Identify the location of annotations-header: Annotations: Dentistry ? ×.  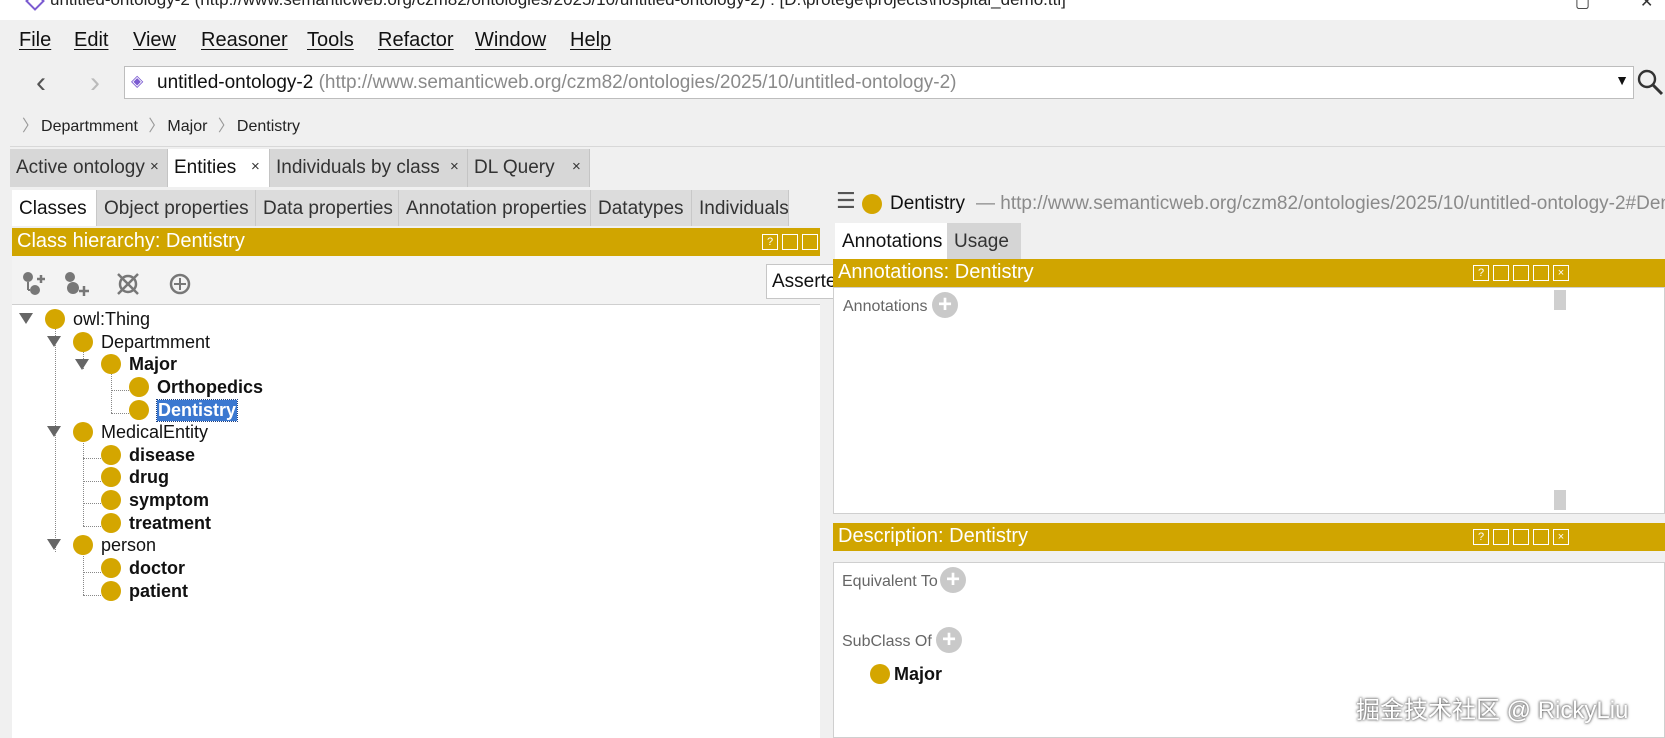
(1249, 273).